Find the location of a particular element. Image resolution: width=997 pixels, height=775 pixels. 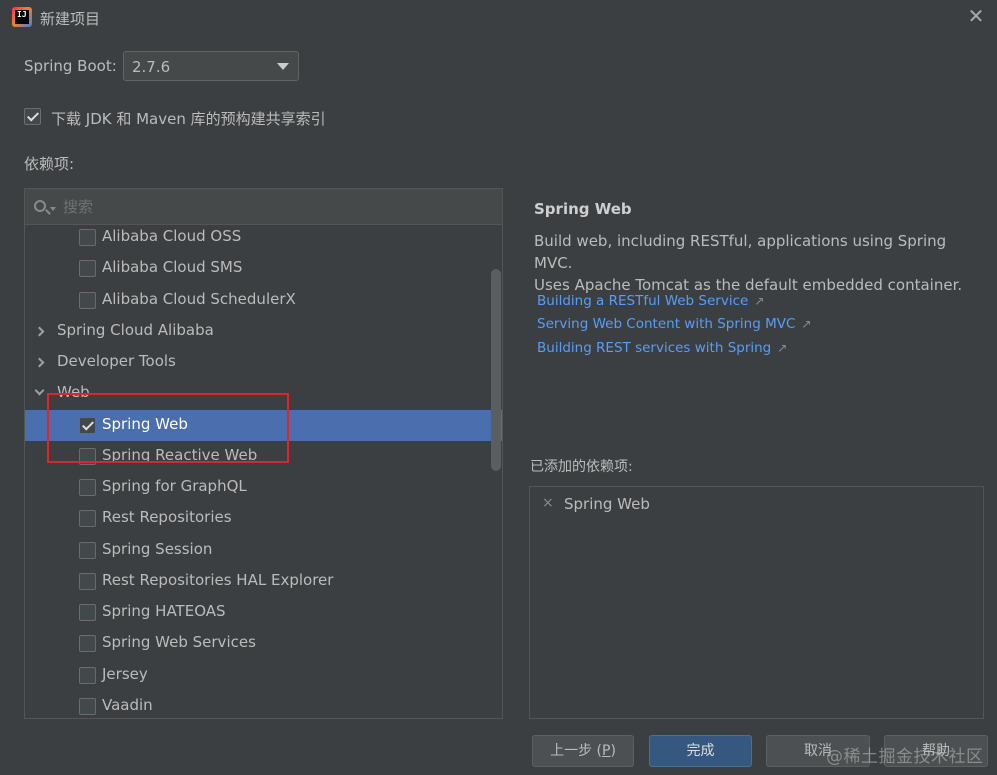

search-options-caret-icon is located at coordinates (53, 209).